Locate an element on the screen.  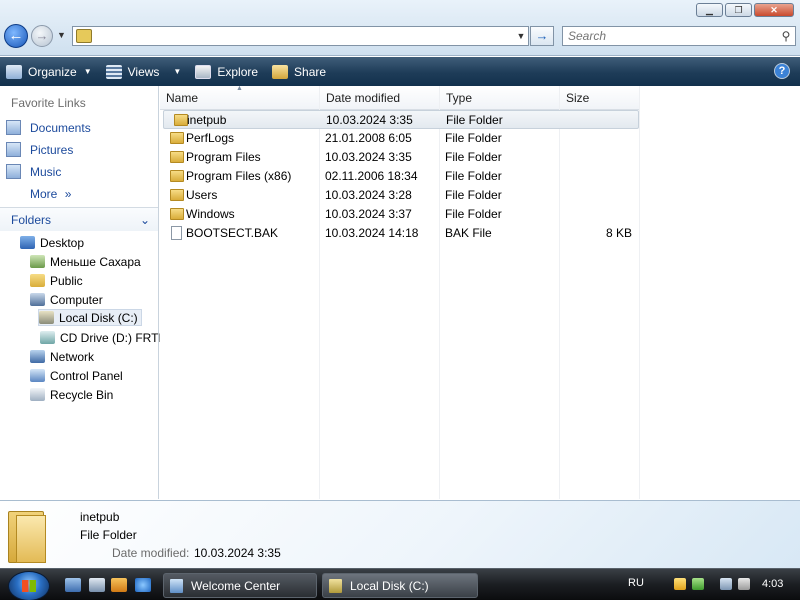
tray-app-icon is located at coordinates (698, 584).